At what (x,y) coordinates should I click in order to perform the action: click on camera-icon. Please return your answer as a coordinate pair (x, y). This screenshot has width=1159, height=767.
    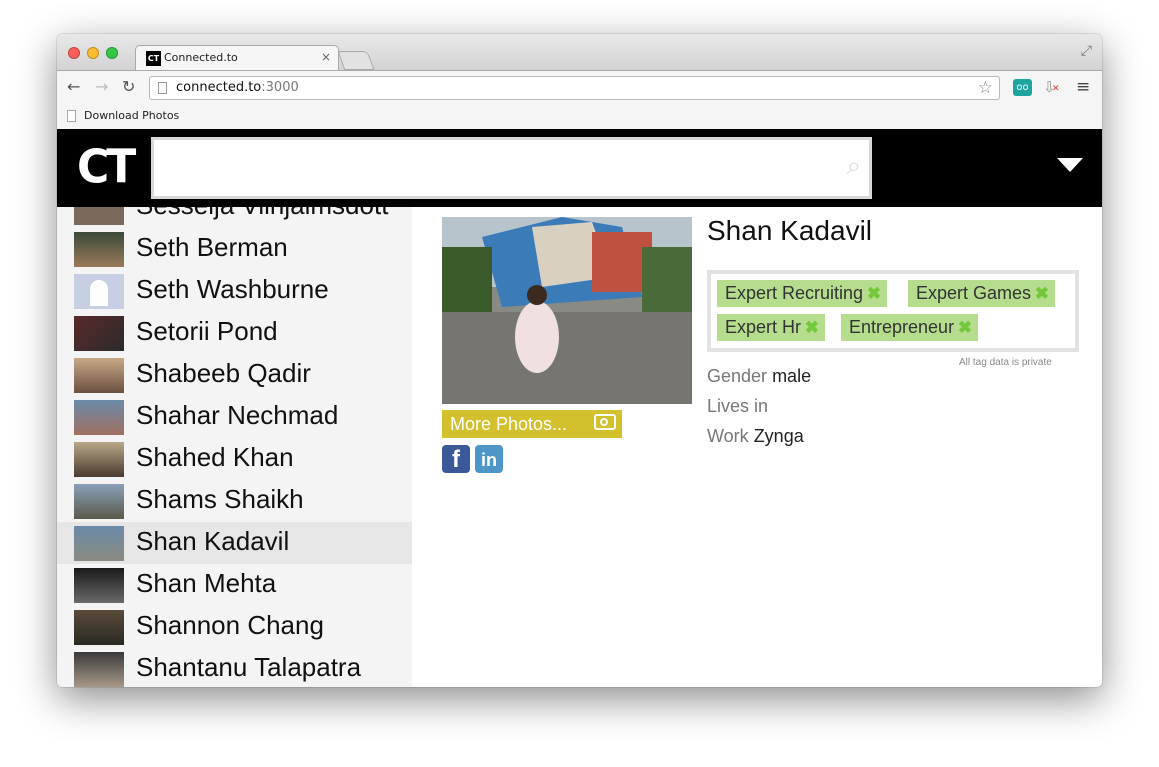
    Looking at the image, I should click on (605, 422).